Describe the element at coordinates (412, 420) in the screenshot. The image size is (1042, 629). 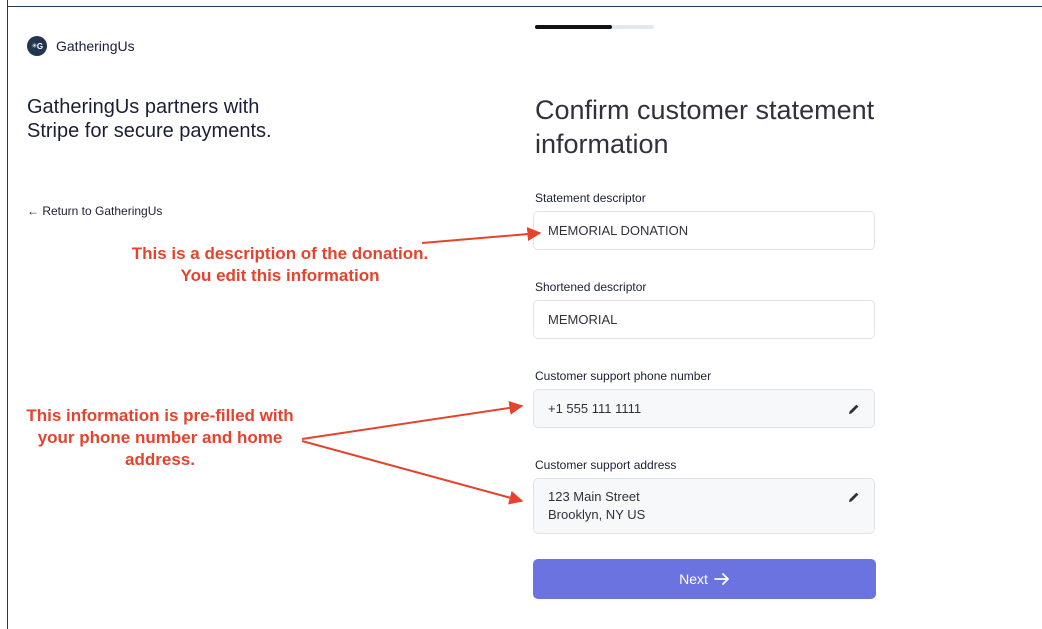
I see `arrow-to-phone` at that location.